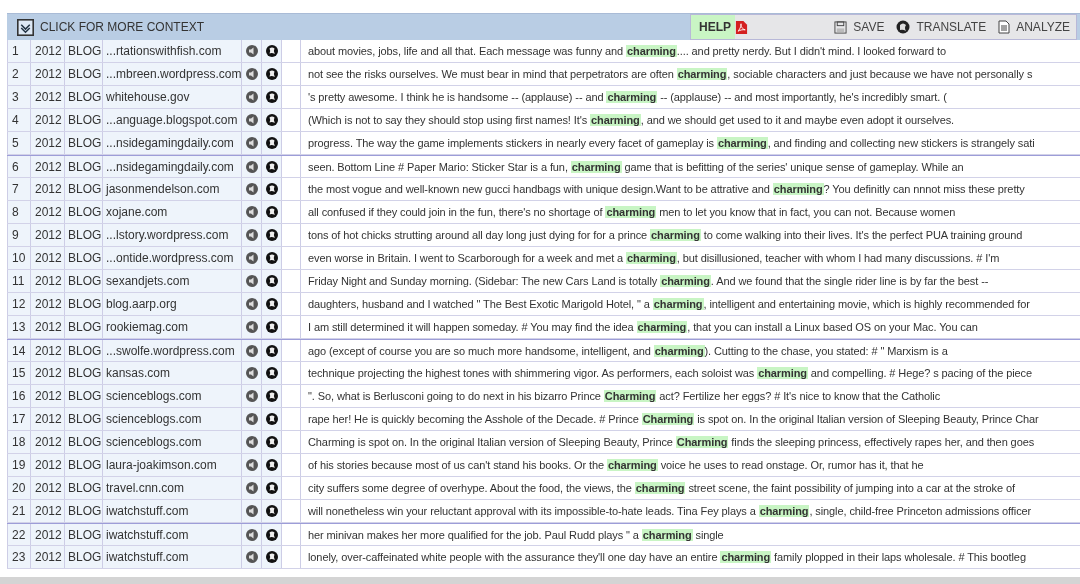  Describe the element at coordinates (941, 27) in the screenshot. I see `translate-button: TRANSLATE` at that location.